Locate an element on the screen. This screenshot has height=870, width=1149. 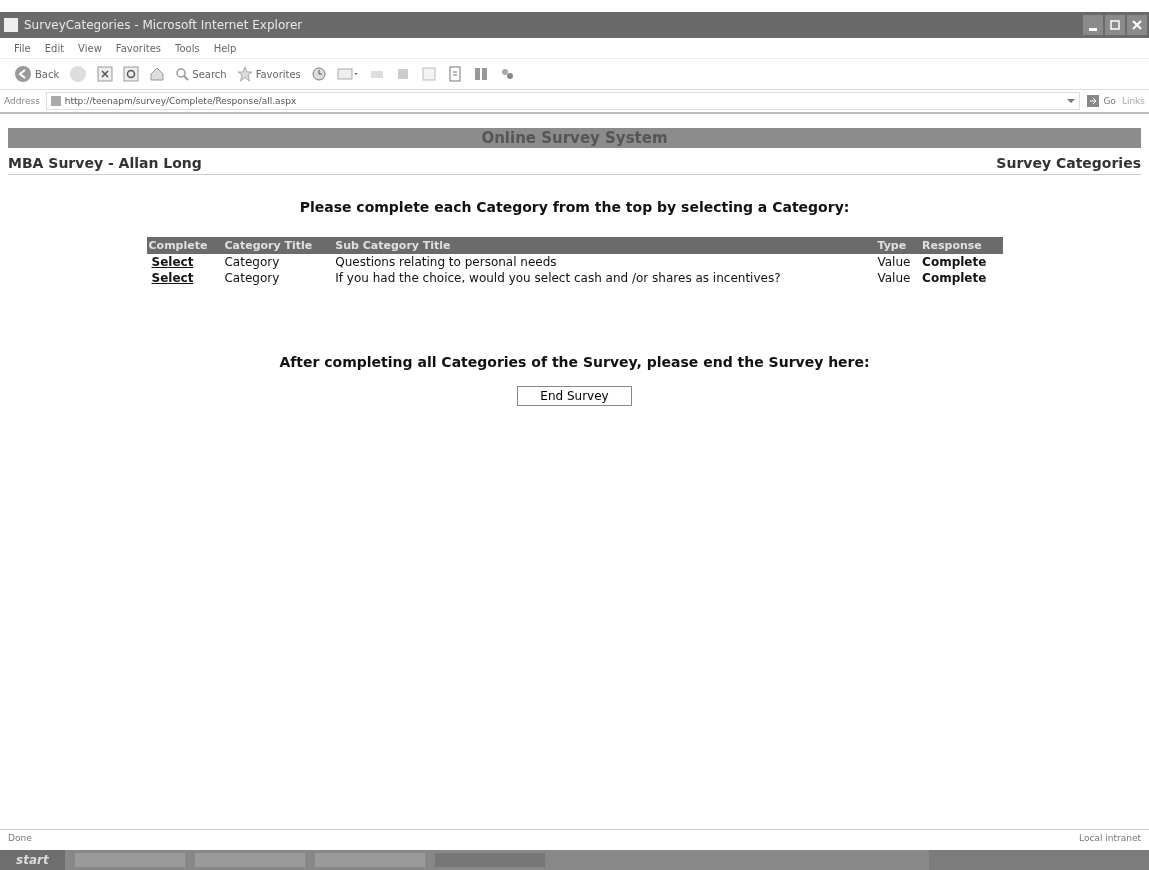
menu-item: View is located at coordinates (90, 48).